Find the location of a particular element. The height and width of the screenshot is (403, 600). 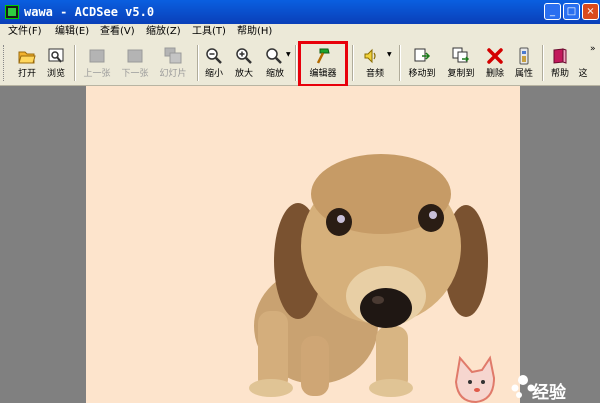

browse-button: 浏览 is located at coordinates (56, 63).